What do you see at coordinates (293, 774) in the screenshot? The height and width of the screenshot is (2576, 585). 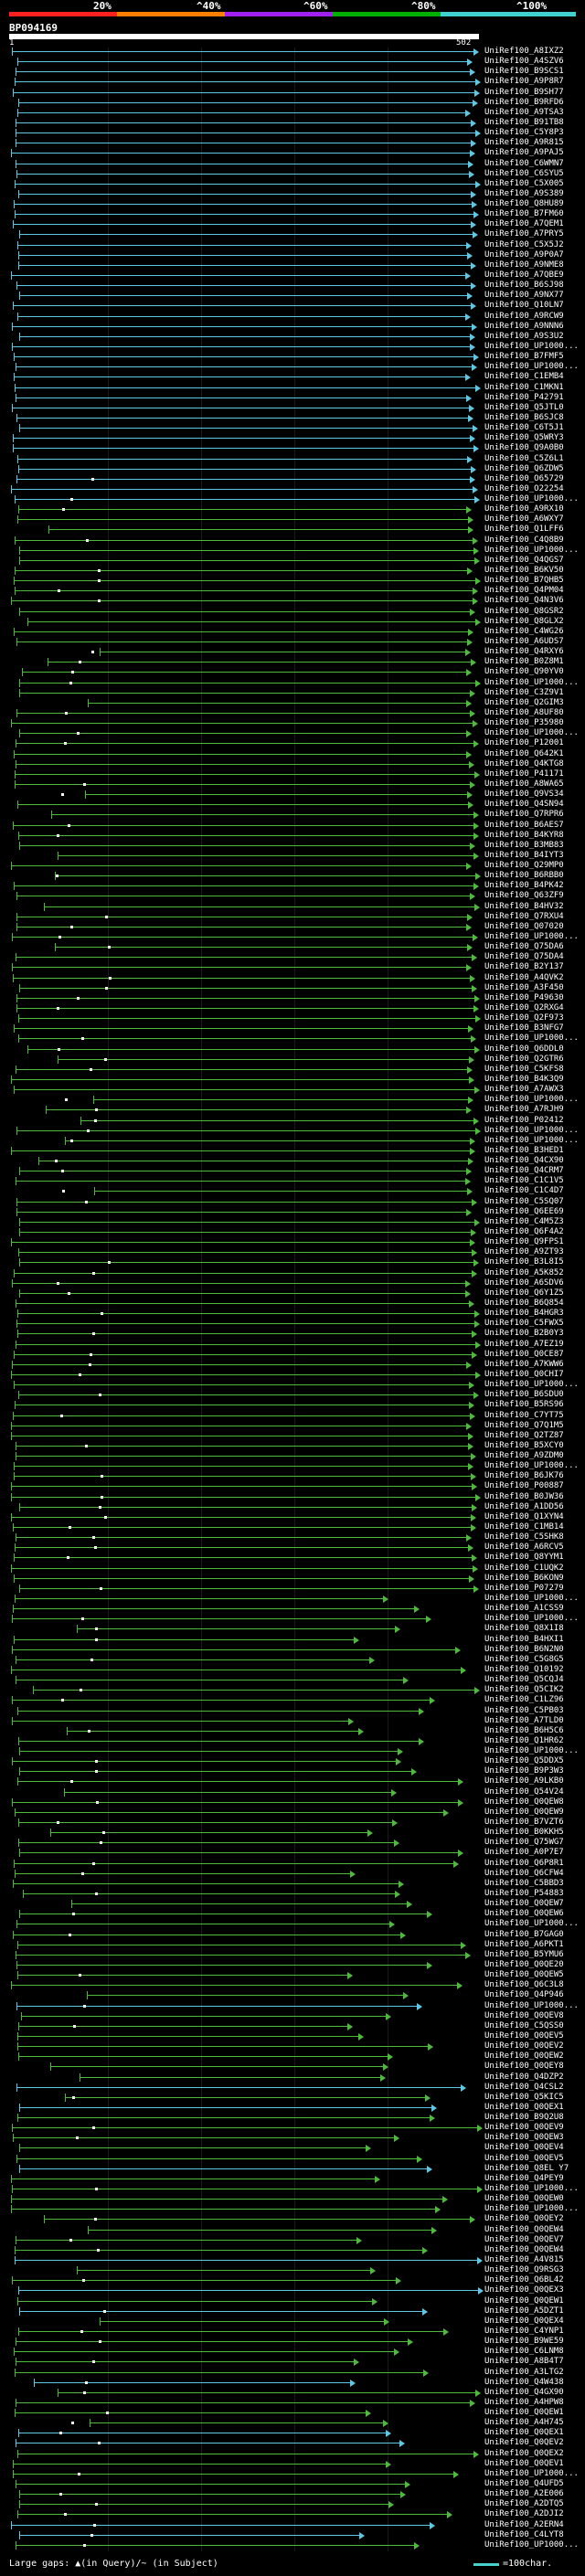 I see `alignment-row: UniRef100_P41171` at bounding box center [293, 774].